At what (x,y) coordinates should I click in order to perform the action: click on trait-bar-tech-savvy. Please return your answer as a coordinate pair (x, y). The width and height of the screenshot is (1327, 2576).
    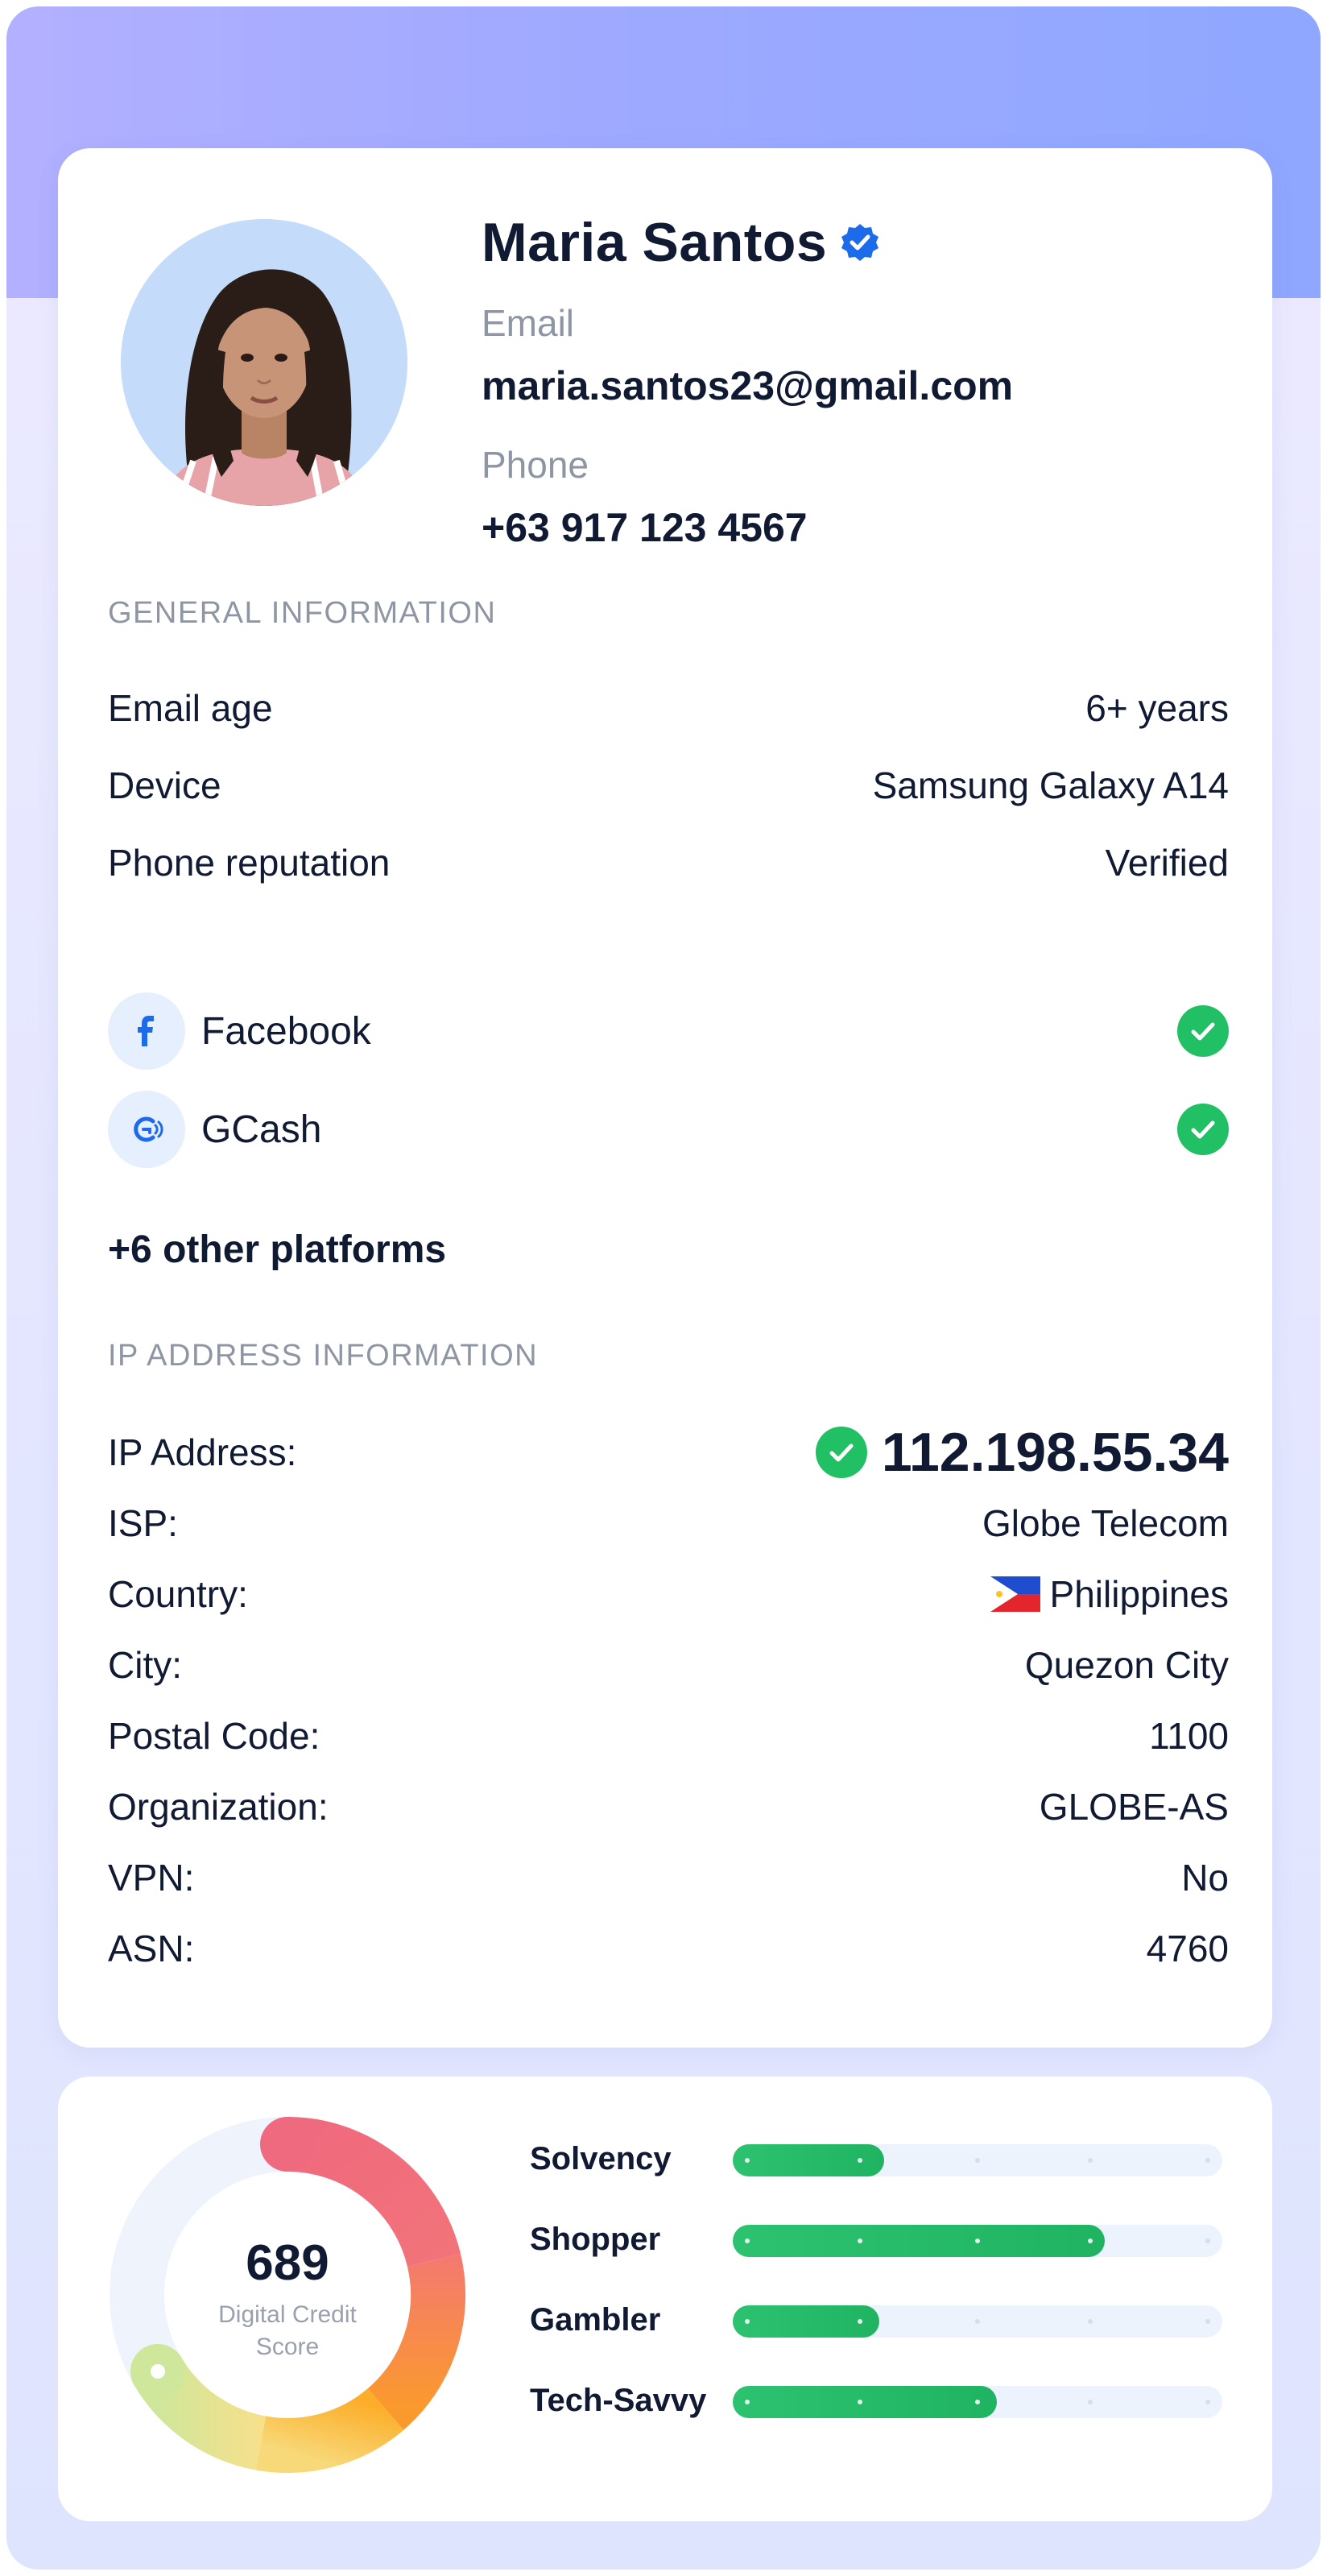
    Looking at the image, I should click on (977, 2402).